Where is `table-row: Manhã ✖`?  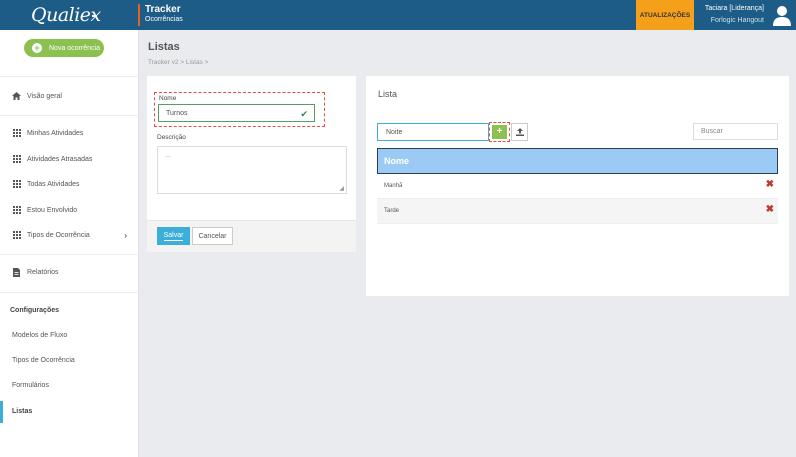
table-row: Manhã ✖ is located at coordinates (577, 186).